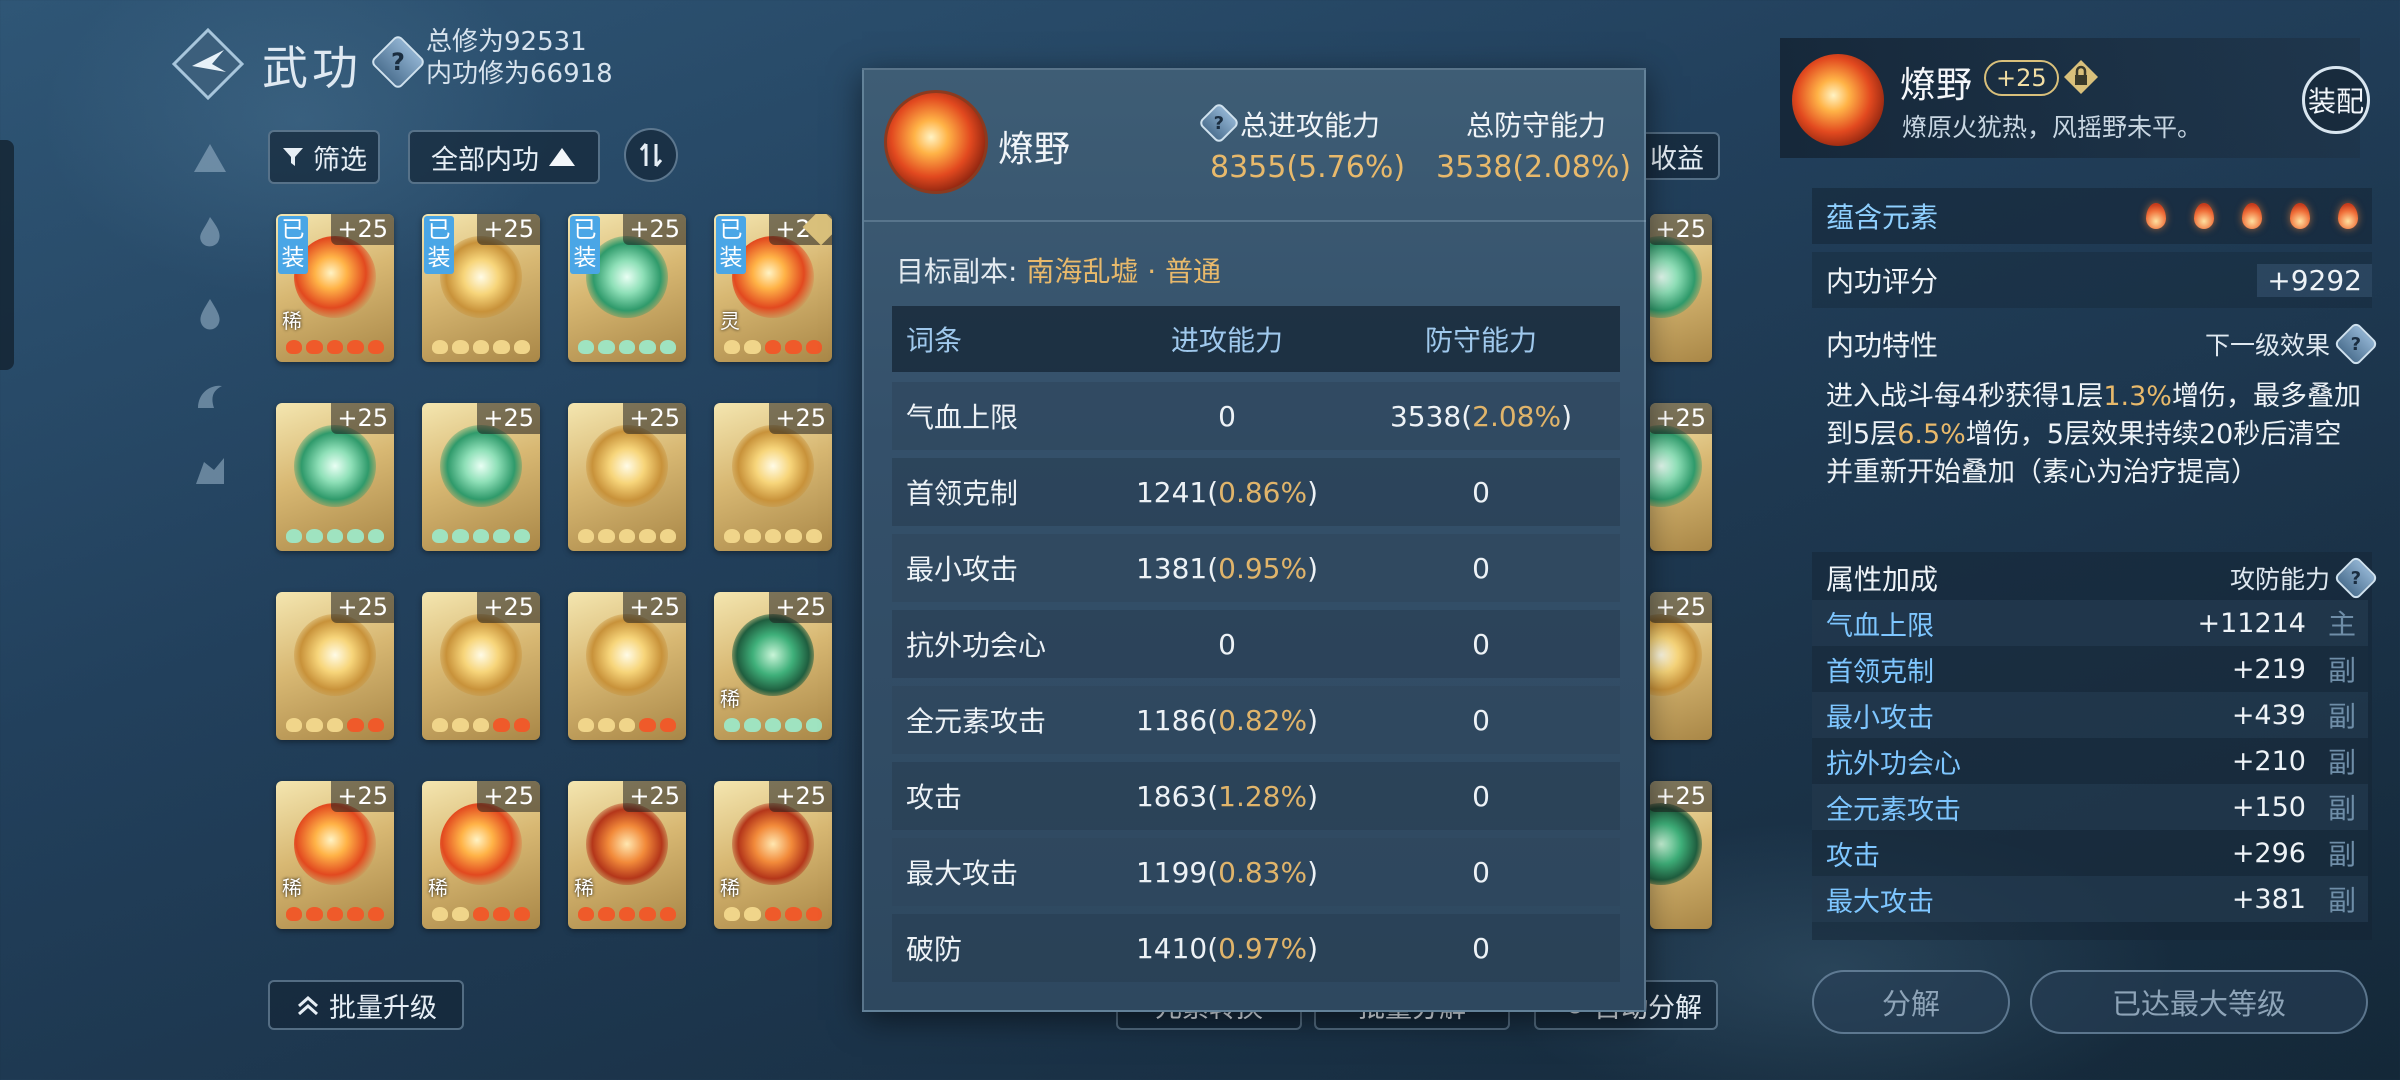 This screenshot has height=1080, width=2400. I want to click on target-value: 南海乱墟 · 普通, so click(1124, 271).